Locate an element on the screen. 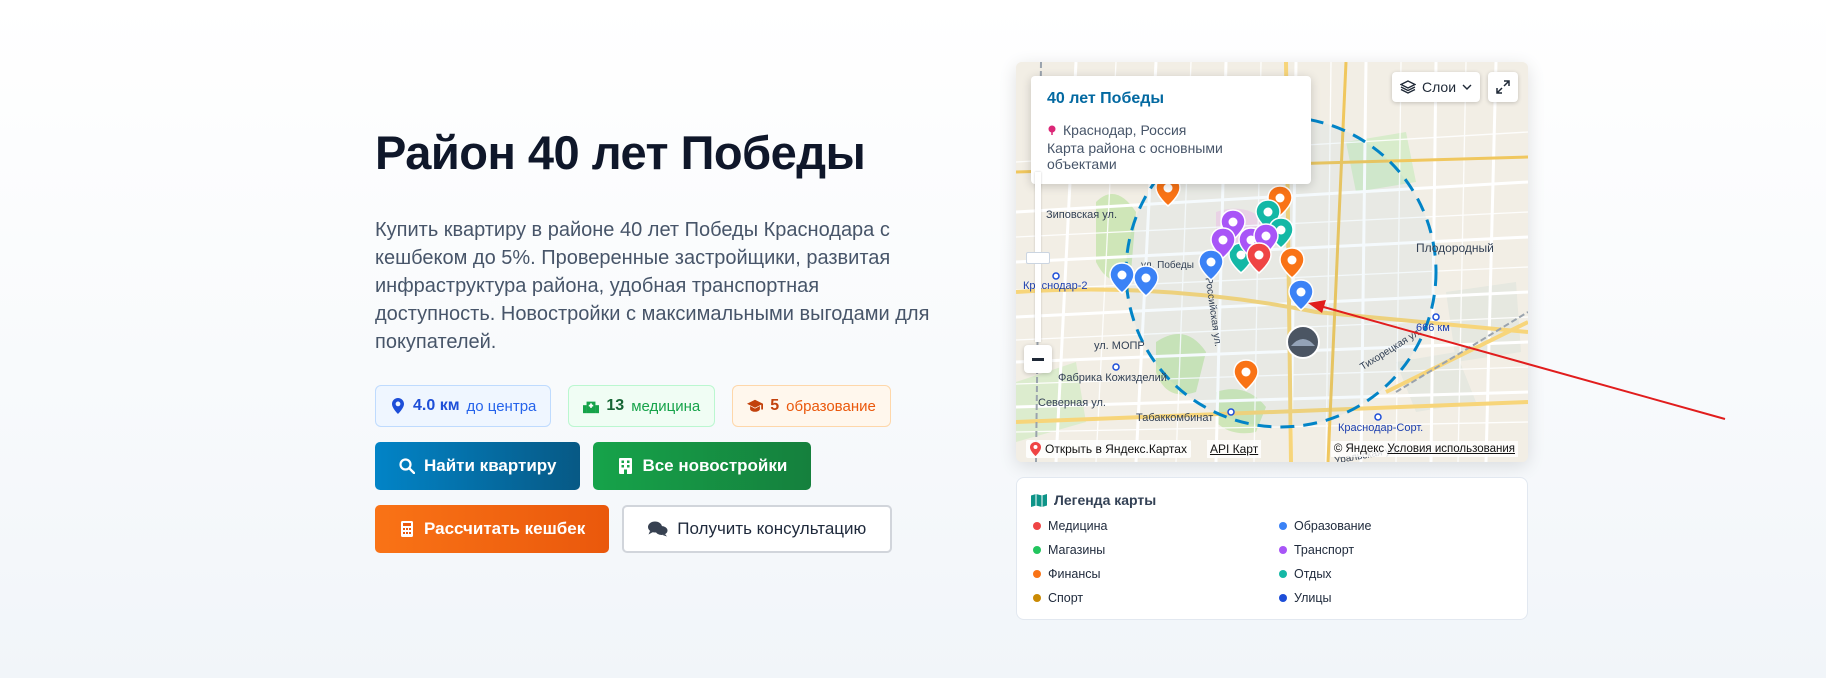 The width and height of the screenshot is (1826, 678). legend-label: Транспорт is located at coordinates (1324, 550).